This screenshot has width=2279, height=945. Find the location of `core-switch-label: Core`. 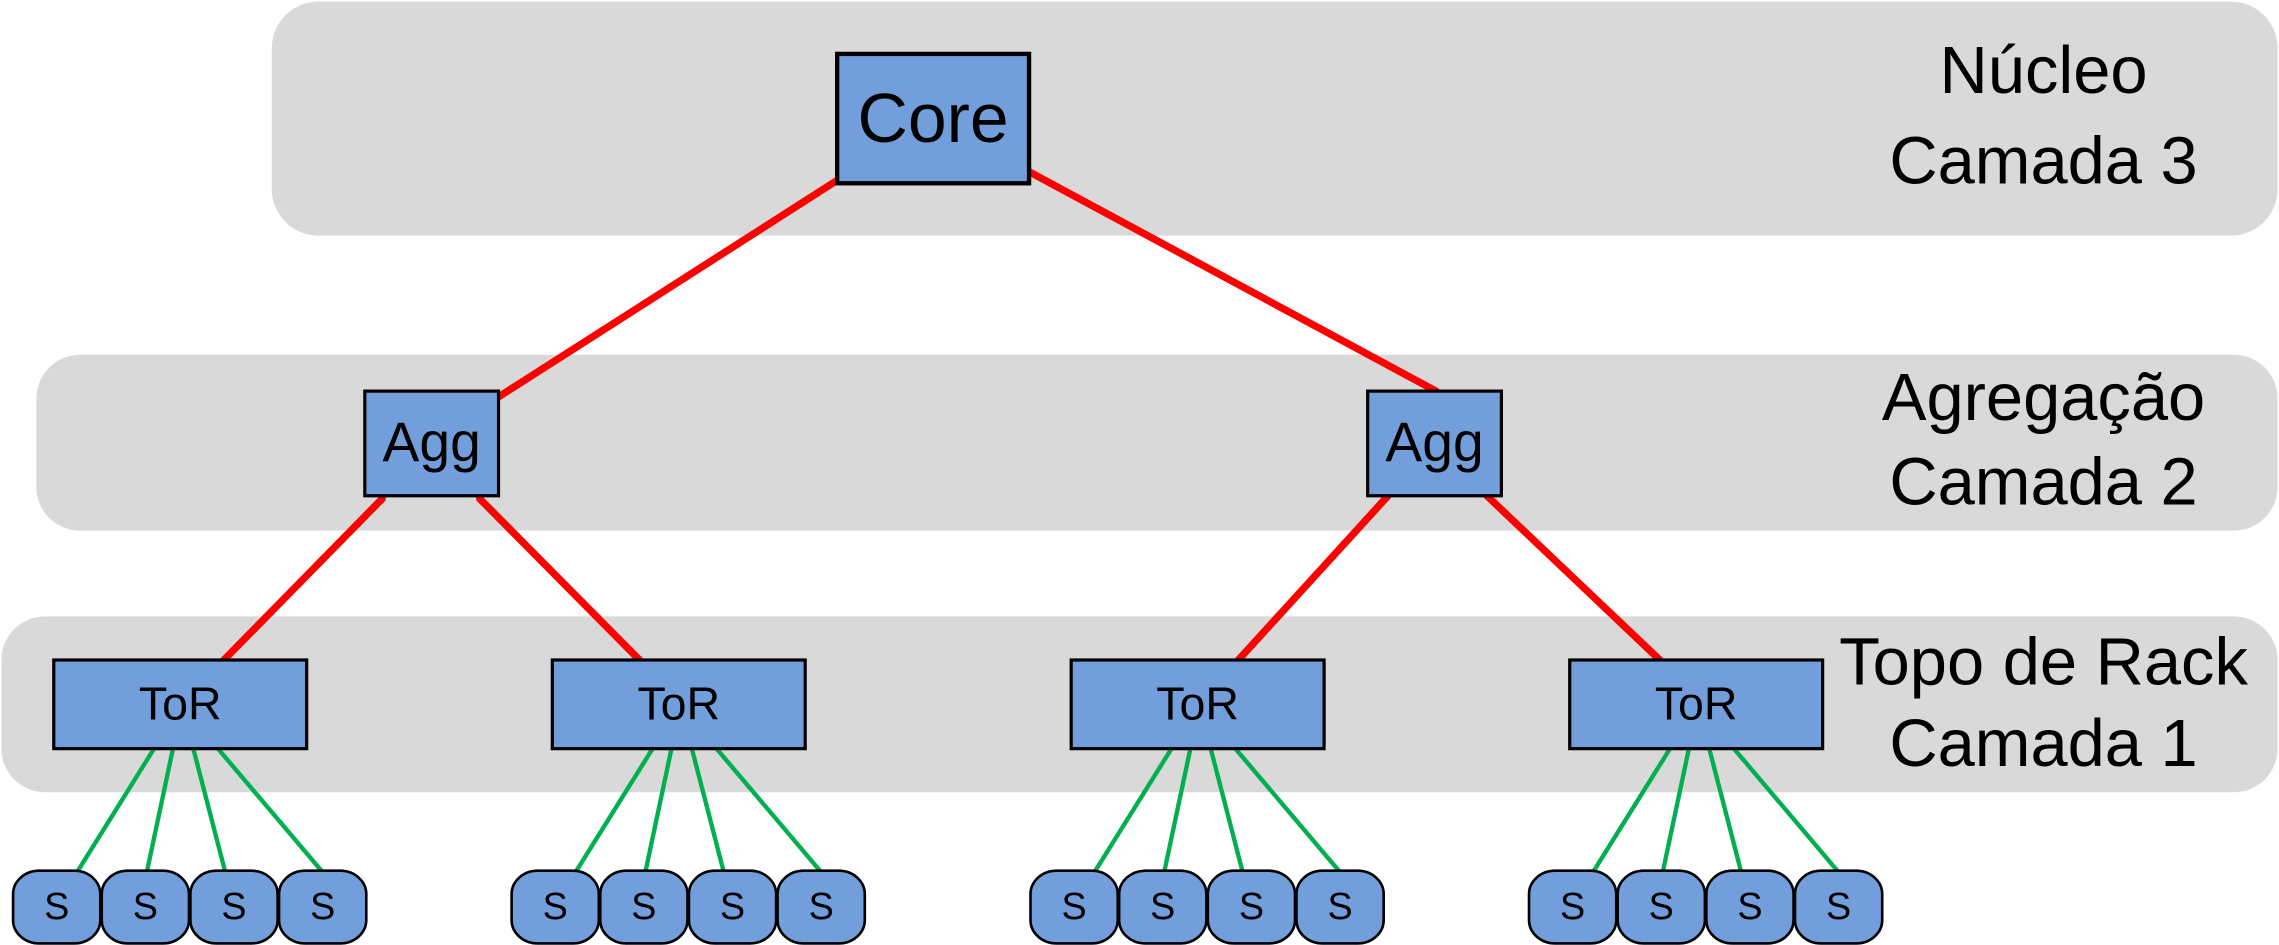

core-switch-label: Core is located at coordinates (933, 118).